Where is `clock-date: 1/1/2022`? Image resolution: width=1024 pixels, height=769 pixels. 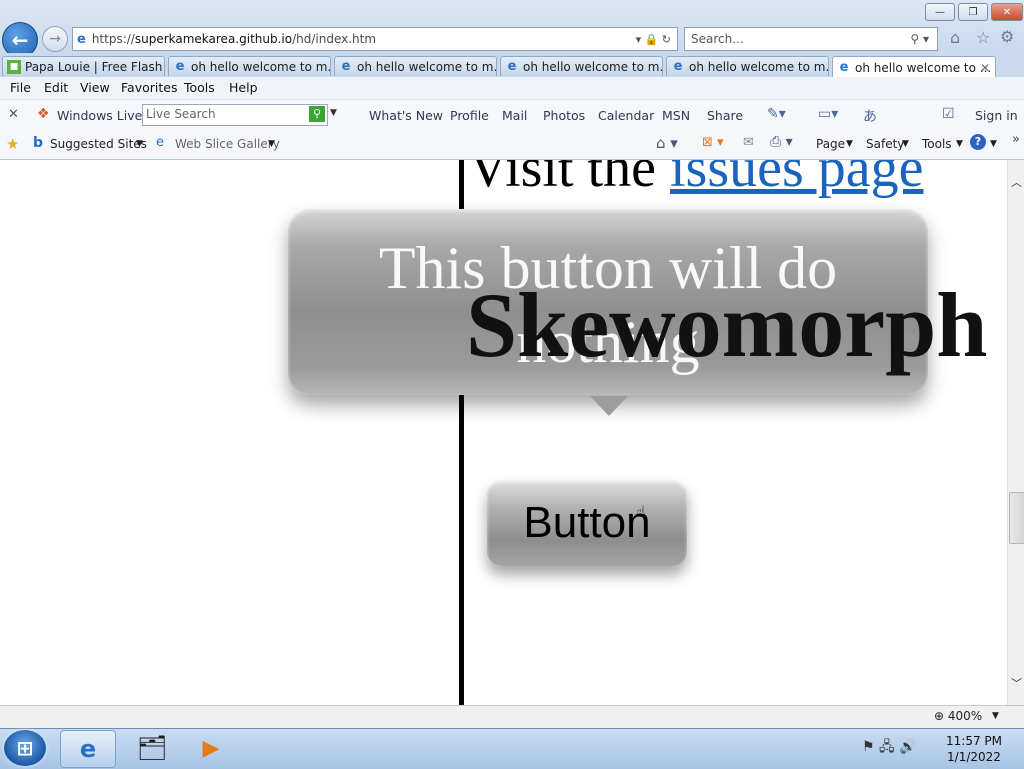 clock-date: 1/1/2022 is located at coordinates (974, 757).